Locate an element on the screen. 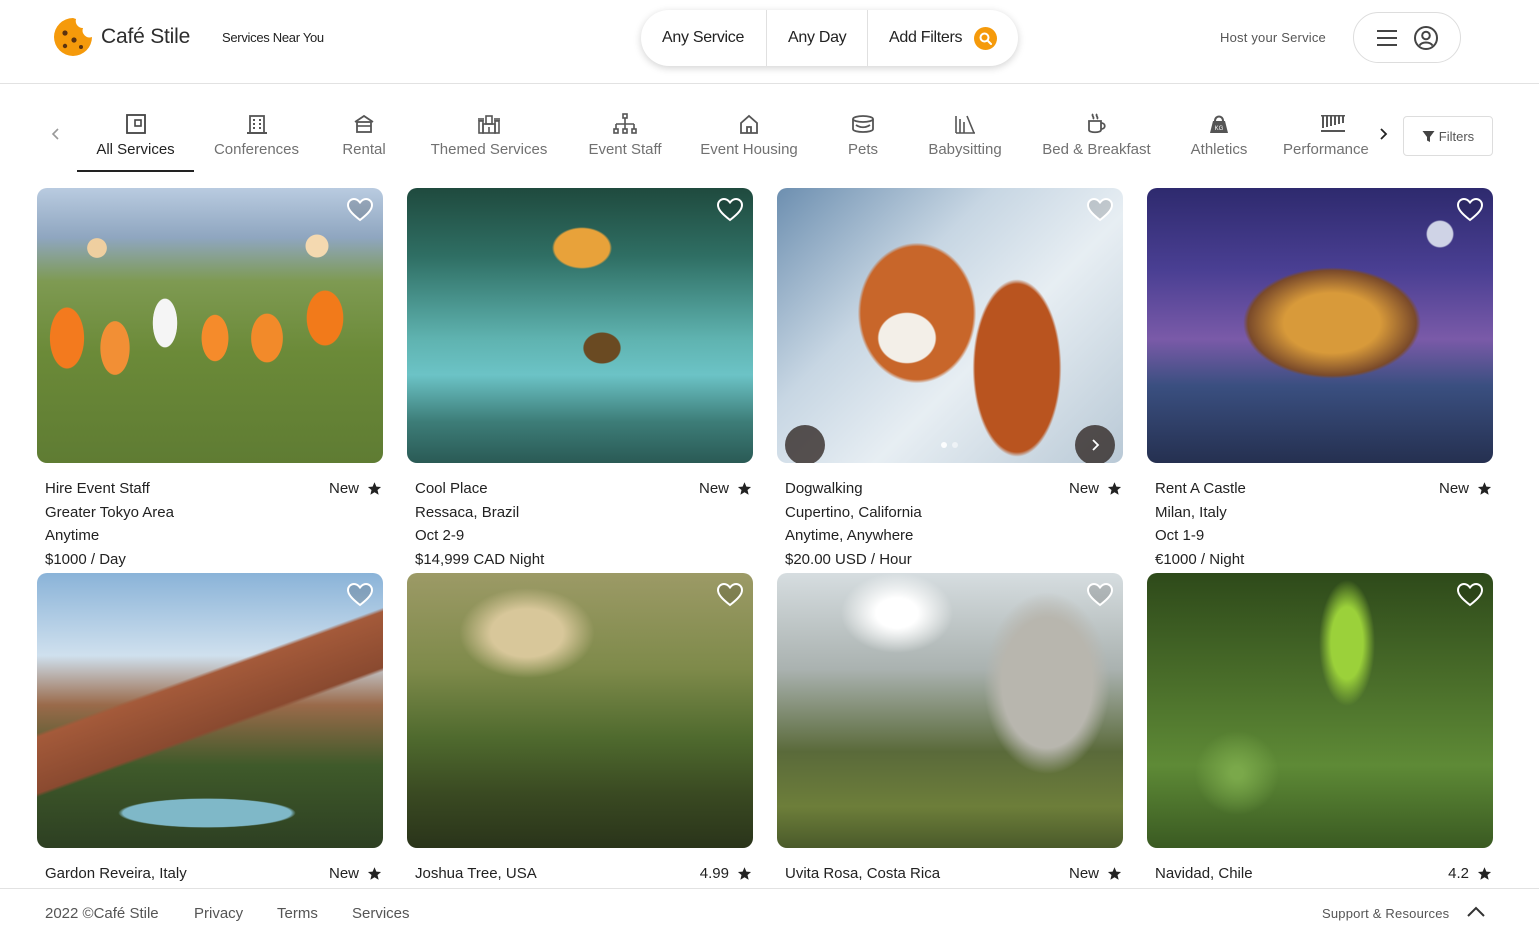 This screenshot has height=931, width=1539. category-label: Event Housing is located at coordinates (749, 149).